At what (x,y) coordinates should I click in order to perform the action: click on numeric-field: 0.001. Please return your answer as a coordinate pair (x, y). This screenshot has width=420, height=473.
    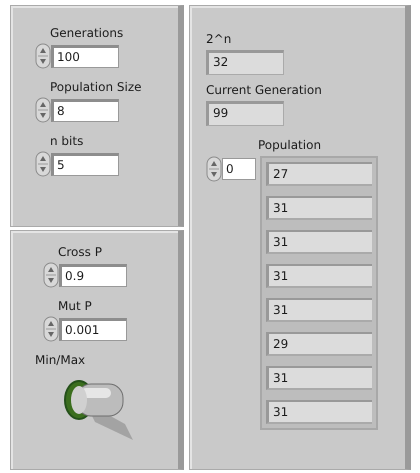
    Looking at the image, I should click on (93, 329).